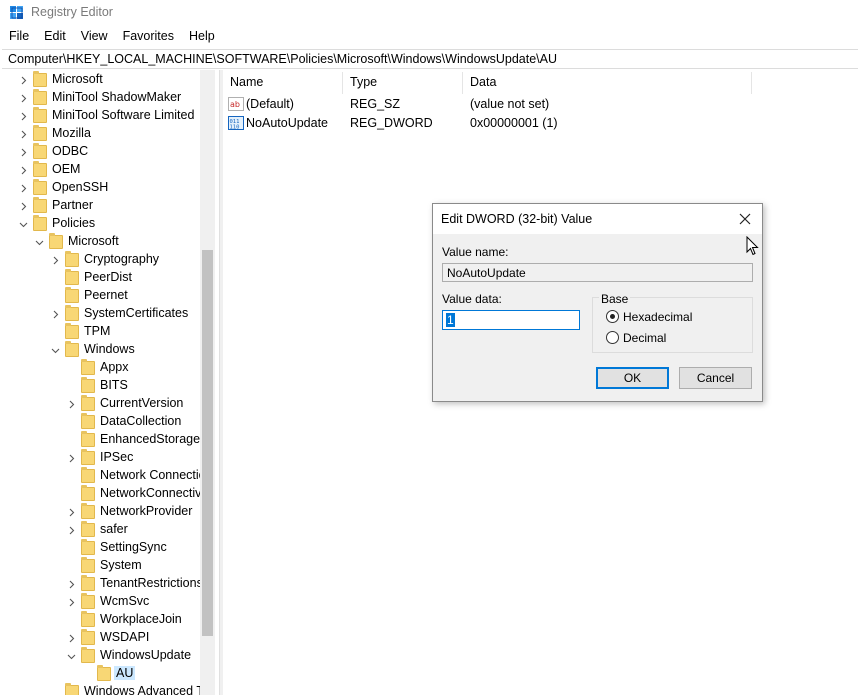 The height and width of the screenshot is (695, 858). I want to click on tree-item: WindowsUpdate, so click(107, 656).